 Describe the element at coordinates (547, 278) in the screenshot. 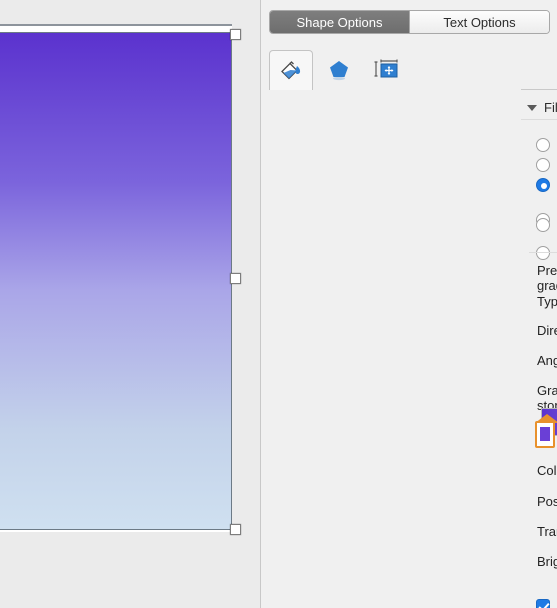

I see `preset-gradients-label: Preset gradients` at that location.